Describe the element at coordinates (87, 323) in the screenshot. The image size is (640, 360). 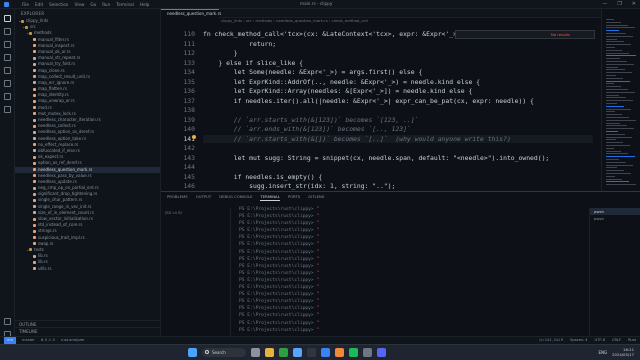
I see `outline-section: OUTLINE` at that location.